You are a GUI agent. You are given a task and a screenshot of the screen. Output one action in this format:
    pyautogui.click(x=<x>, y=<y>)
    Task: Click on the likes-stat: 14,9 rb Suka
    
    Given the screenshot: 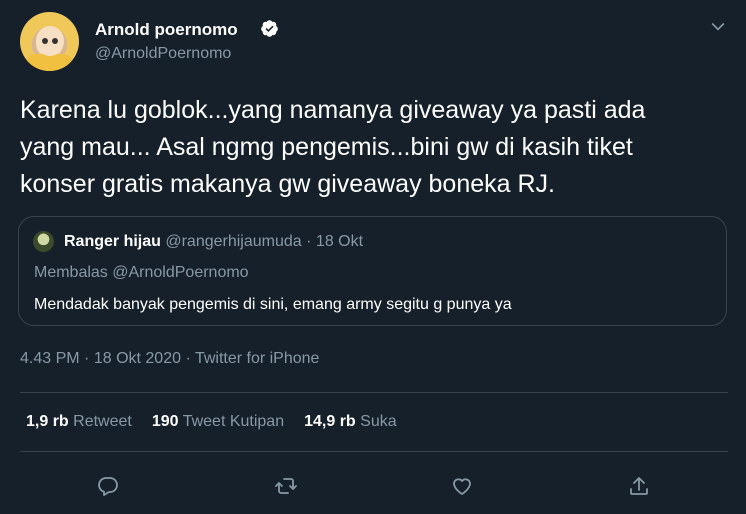 What is the action you would take?
    pyautogui.click(x=350, y=422)
    